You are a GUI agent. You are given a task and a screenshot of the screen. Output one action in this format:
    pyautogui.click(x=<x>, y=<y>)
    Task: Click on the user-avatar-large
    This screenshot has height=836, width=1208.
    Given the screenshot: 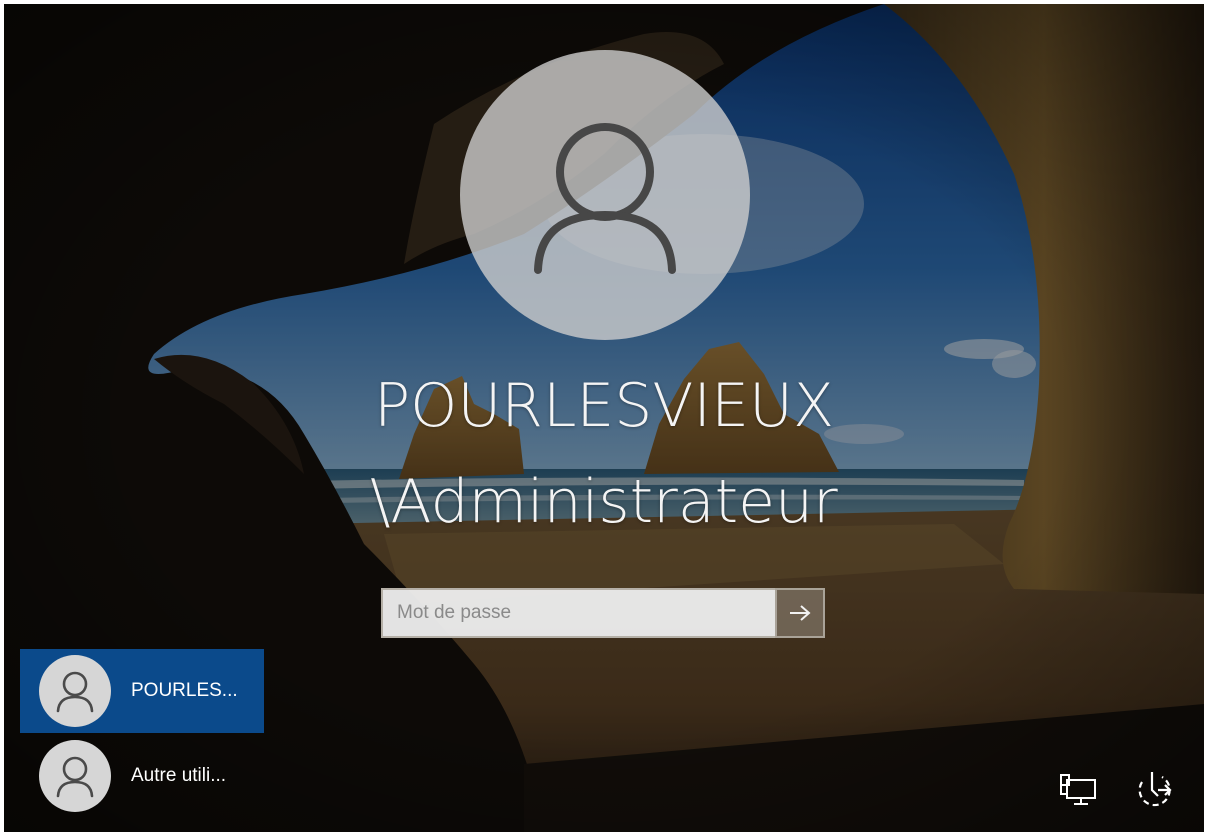 What is the action you would take?
    pyautogui.click(x=605, y=195)
    